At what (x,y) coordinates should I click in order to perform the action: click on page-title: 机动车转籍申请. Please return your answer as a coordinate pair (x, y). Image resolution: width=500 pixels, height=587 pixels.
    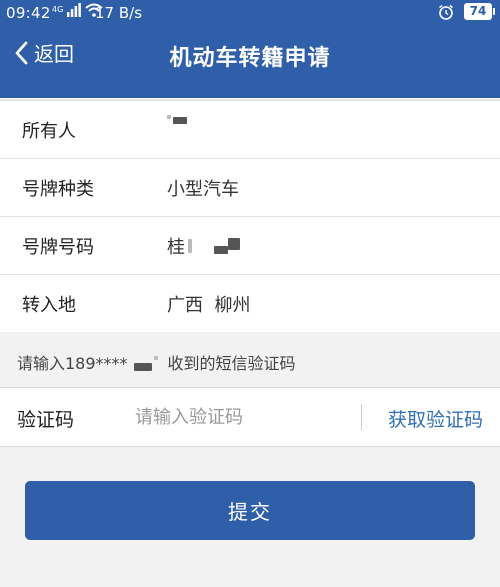
    Looking at the image, I should click on (250, 58).